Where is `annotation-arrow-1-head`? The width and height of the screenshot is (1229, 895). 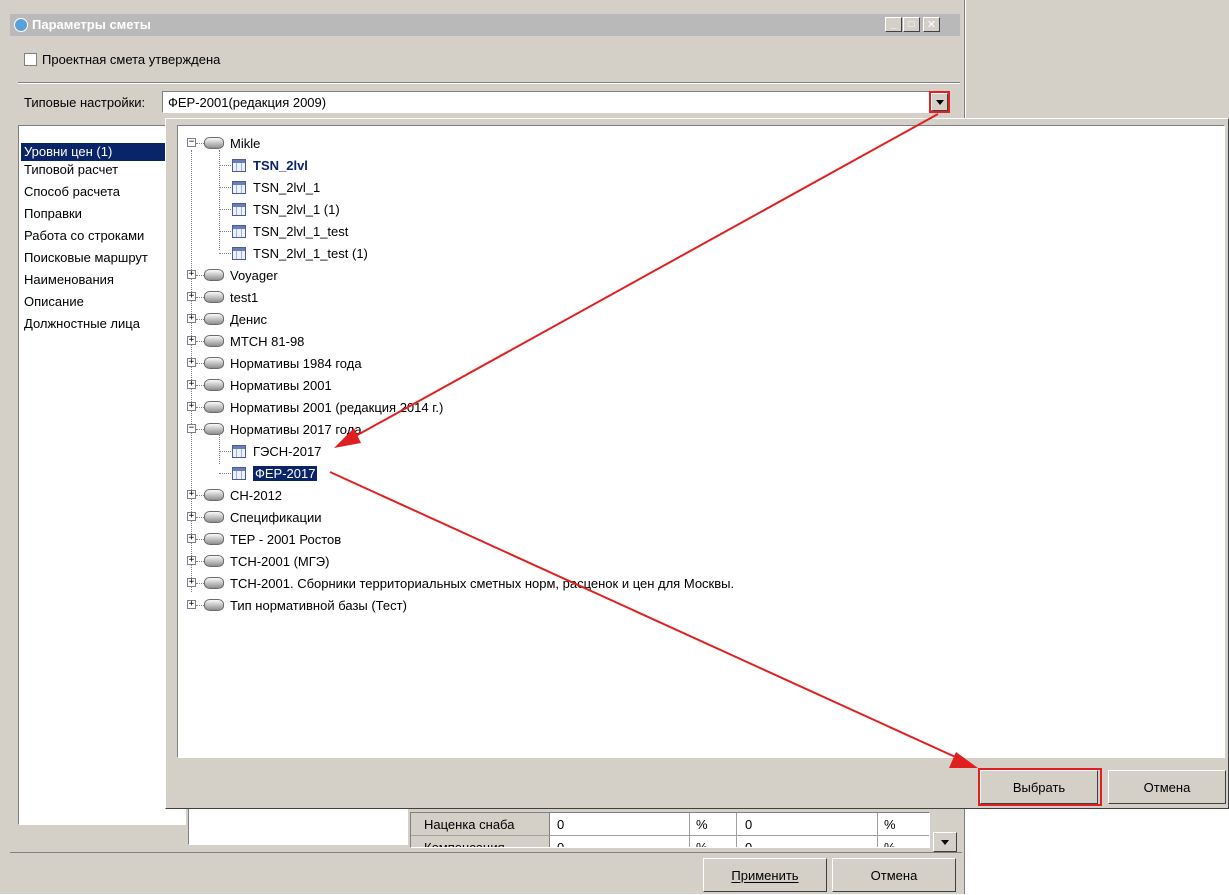
annotation-arrow-1-head is located at coordinates (347, 438).